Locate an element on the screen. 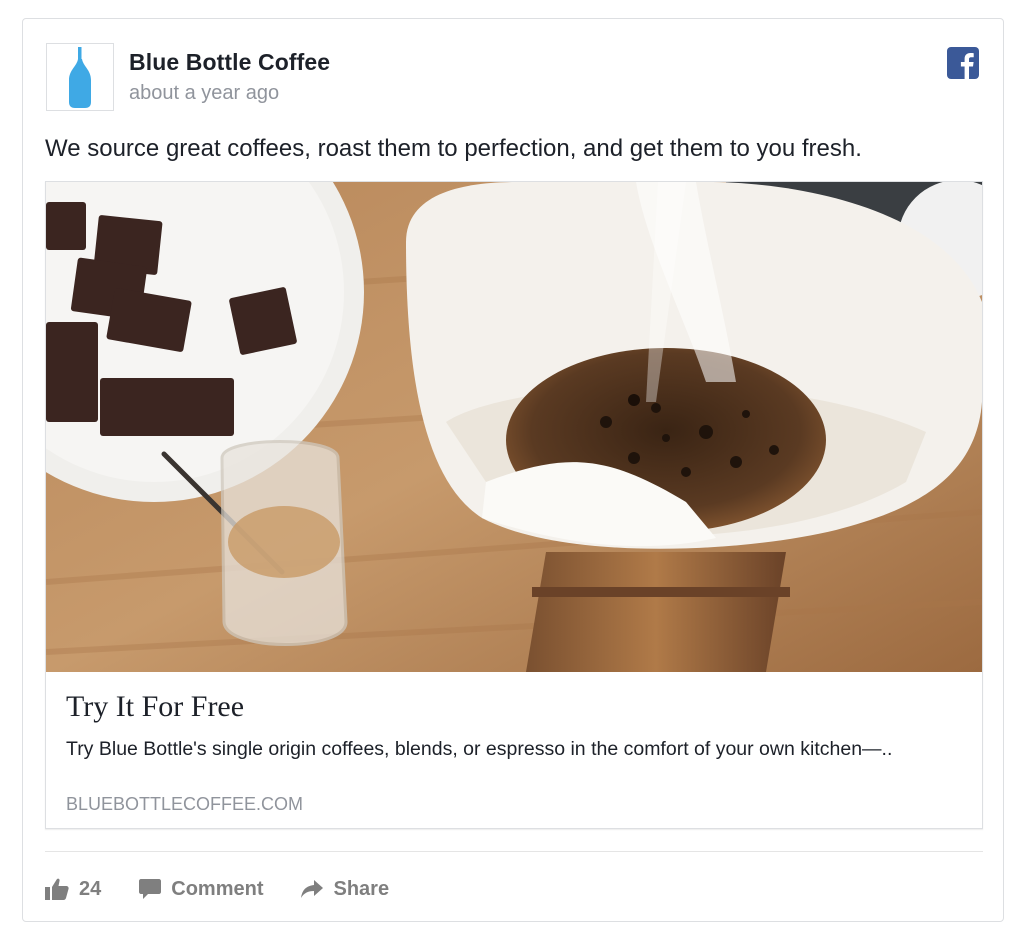  facebook-icon is located at coordinates (963, 63).